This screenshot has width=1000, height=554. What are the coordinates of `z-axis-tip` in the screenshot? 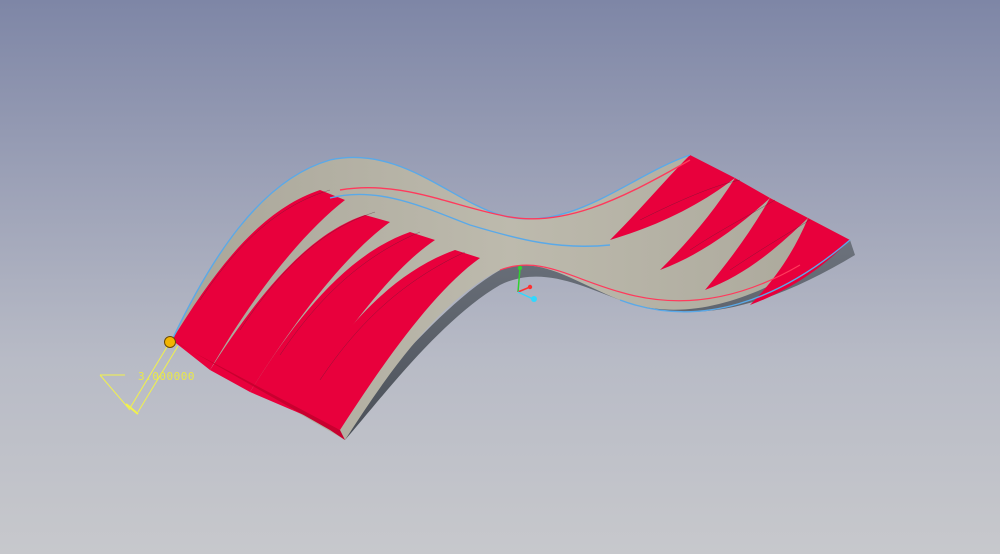 It's located at (534, 299).